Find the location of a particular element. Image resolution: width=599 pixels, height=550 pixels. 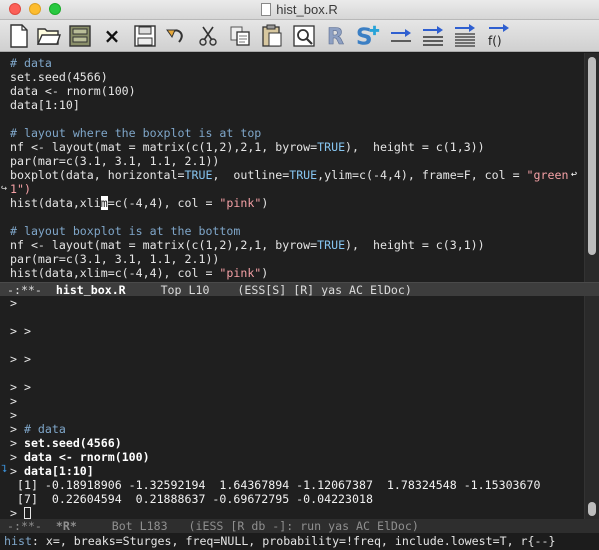

console-input-line: > data <- rnorm(100) is located at coordinates (80, 457).